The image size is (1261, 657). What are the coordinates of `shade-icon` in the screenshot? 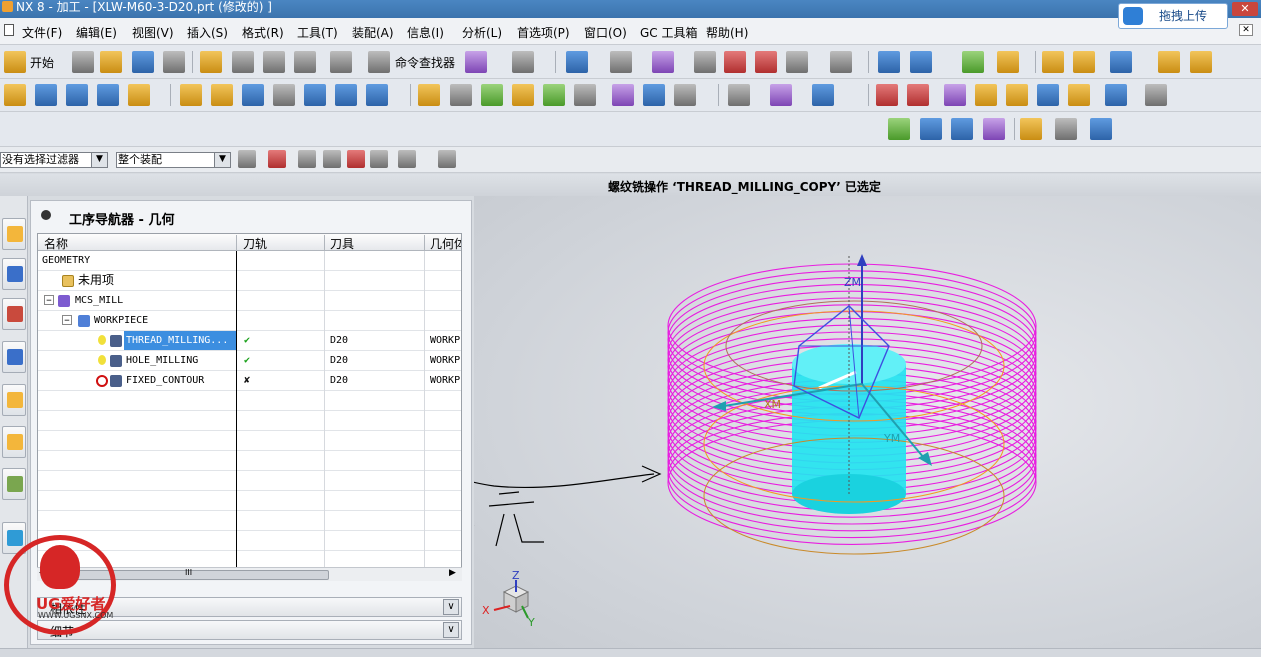 It's located at (705, 62).